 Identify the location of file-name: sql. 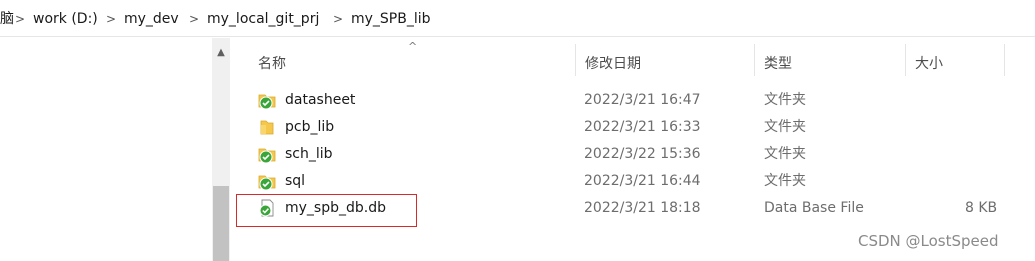
(295, 181).